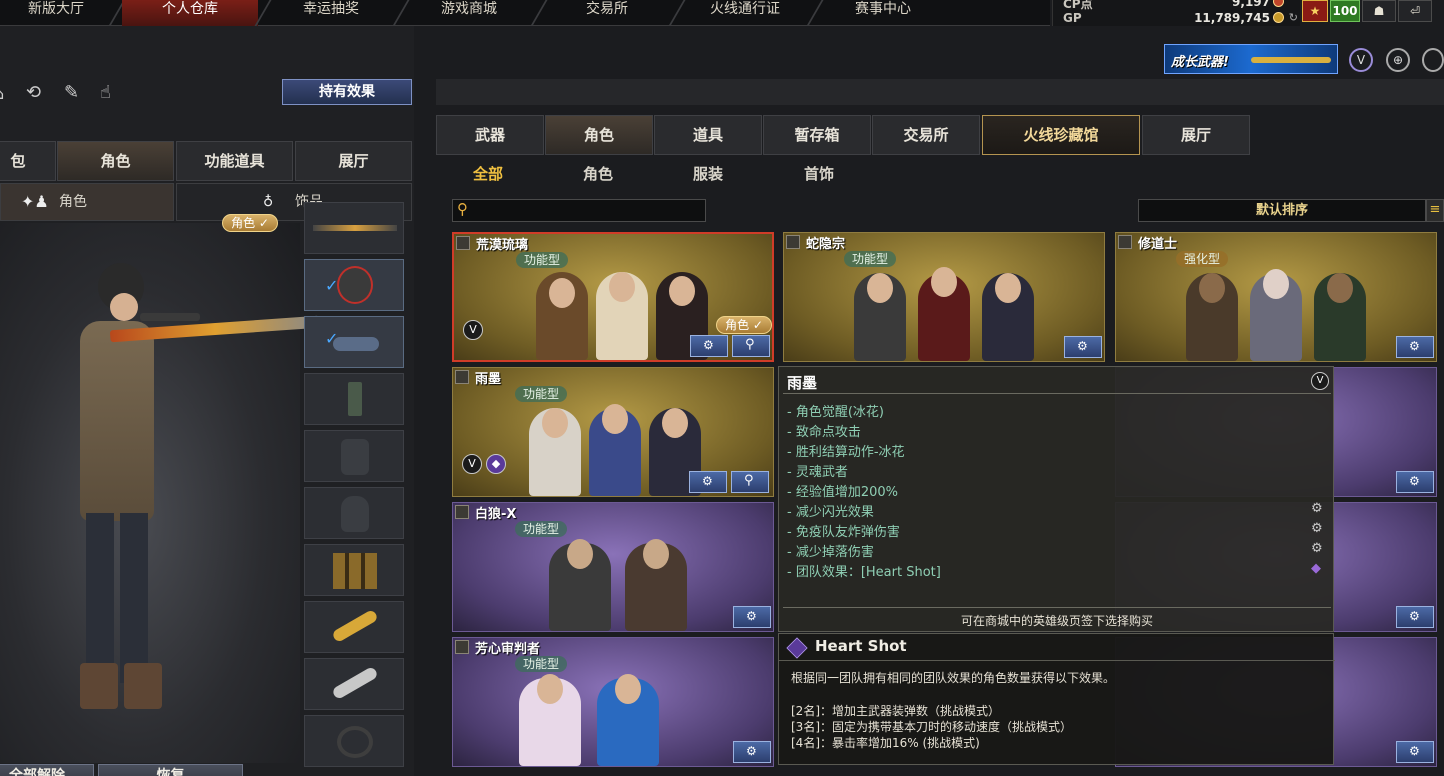 The image size is (1444, 776). I want to click on card-character-1: 荒漠琉璃 功能型 V 角色 ✓ ⚙ ⚲, so click(613, 297).